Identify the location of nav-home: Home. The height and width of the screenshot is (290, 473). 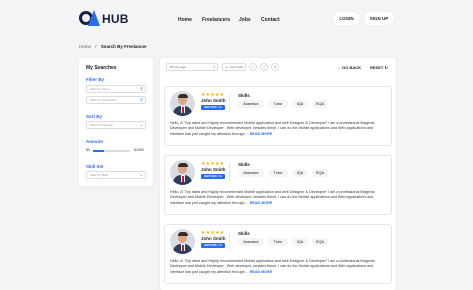
(185, 20).